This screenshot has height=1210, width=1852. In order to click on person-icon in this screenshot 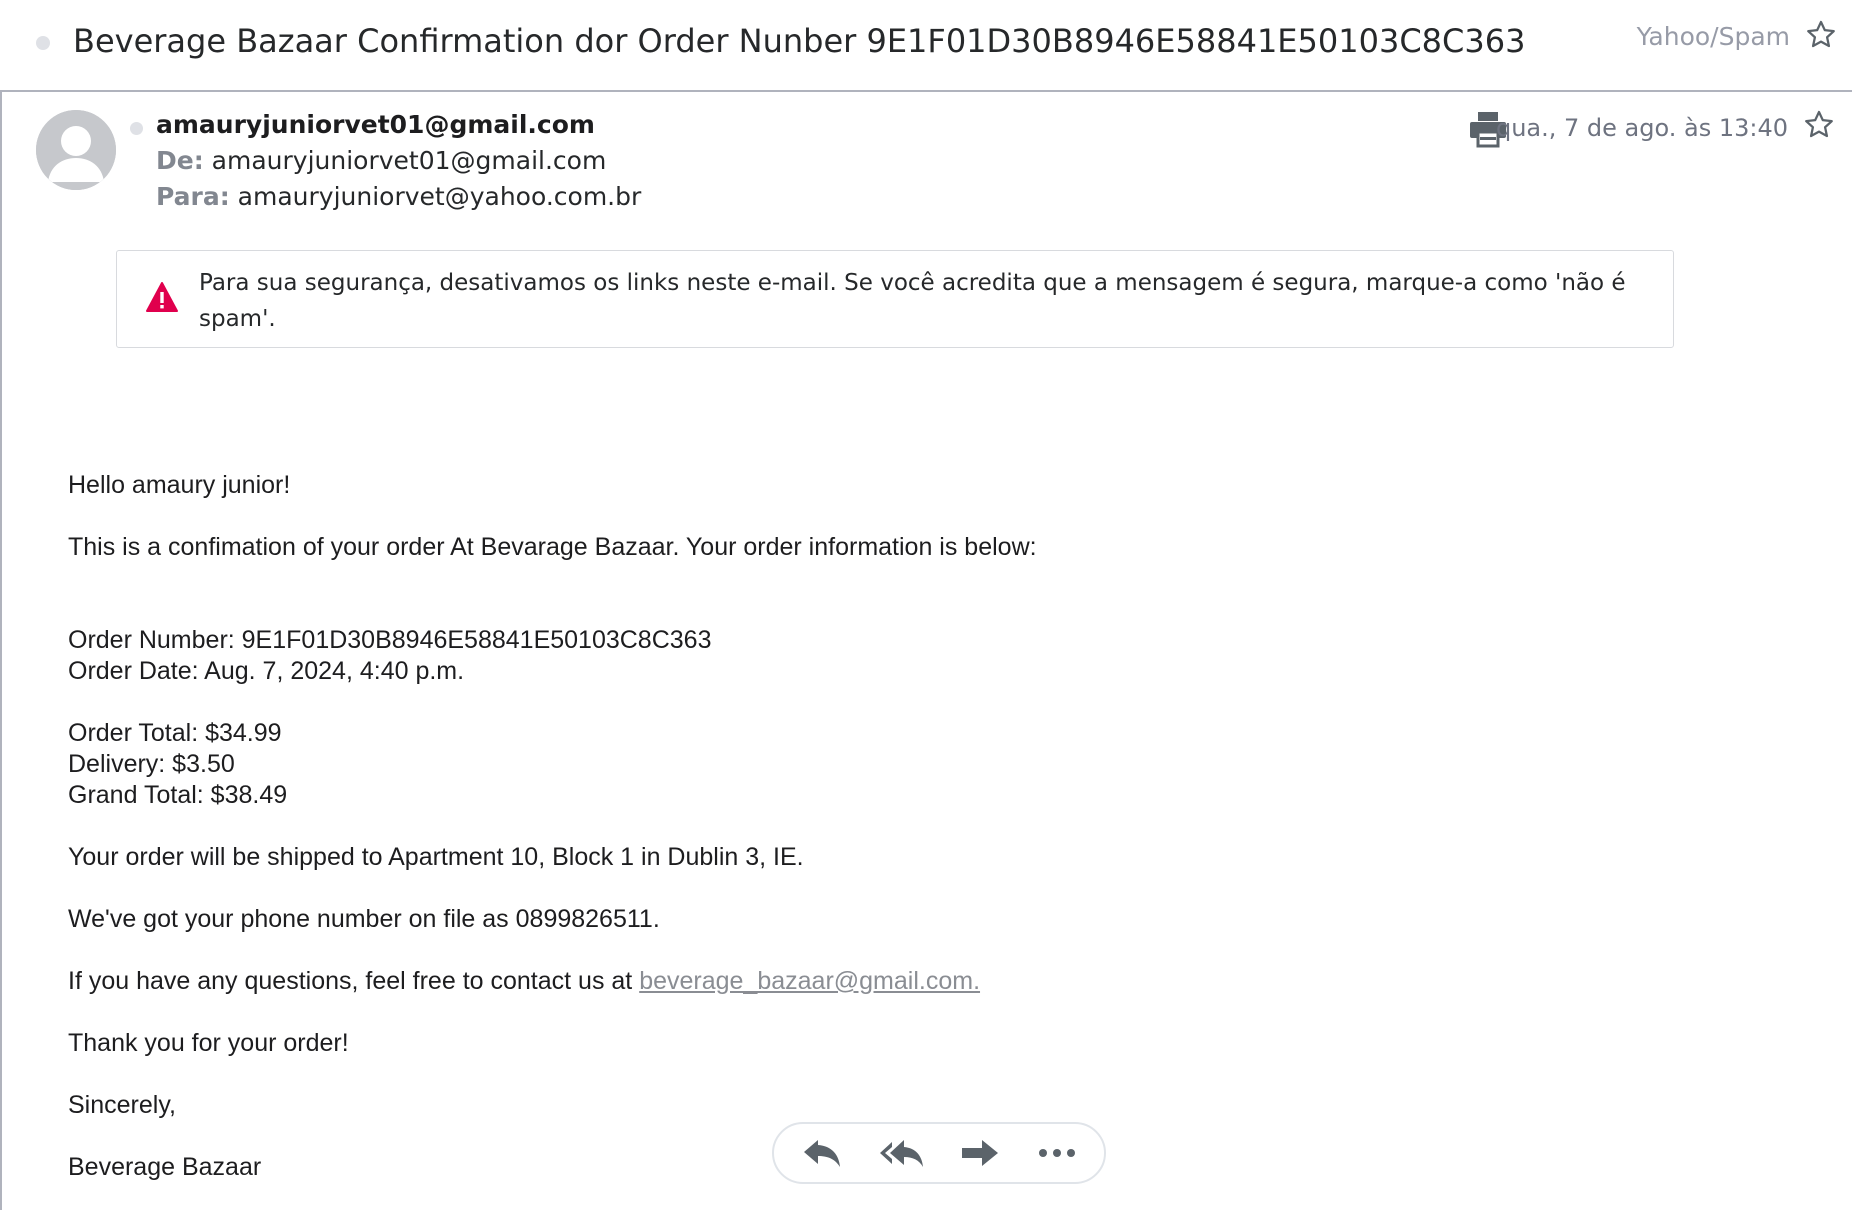, I will do `click(76, 150)`.